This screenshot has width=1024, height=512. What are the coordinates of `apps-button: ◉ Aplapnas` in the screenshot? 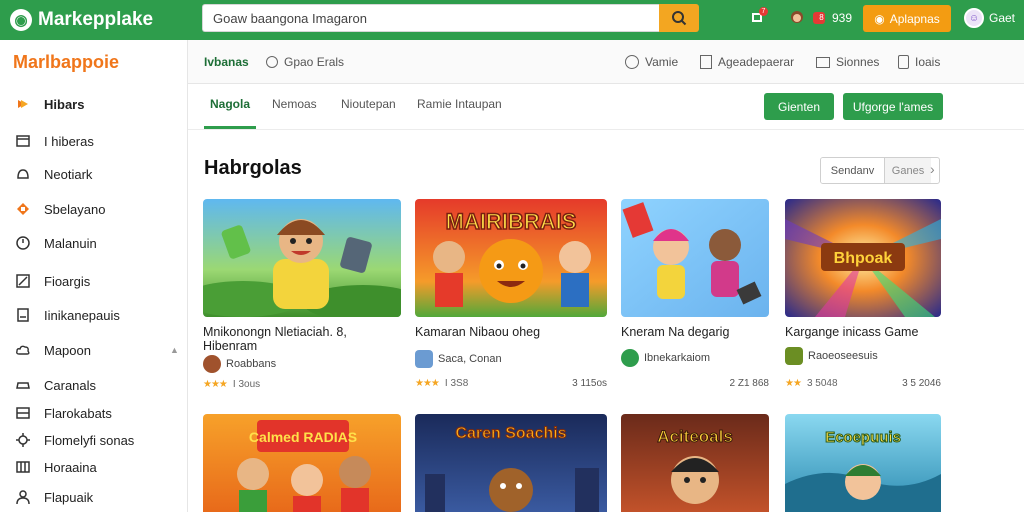 It's located at (907, 18).